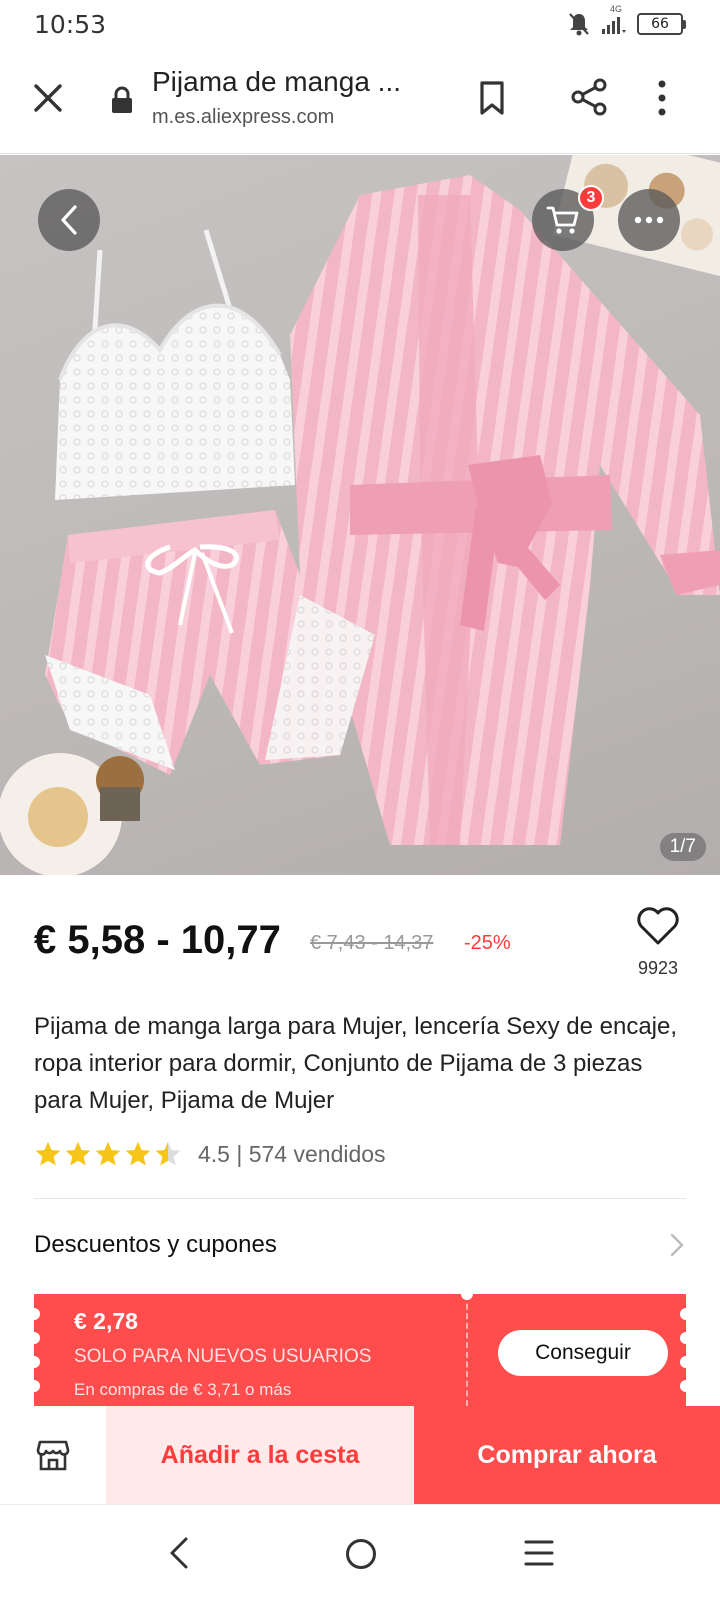 This screenshot has width=720, height=1600. Describe the element at coordinates (579, 24) in the screenshot. I see `mute-notifications-icon` at that location.